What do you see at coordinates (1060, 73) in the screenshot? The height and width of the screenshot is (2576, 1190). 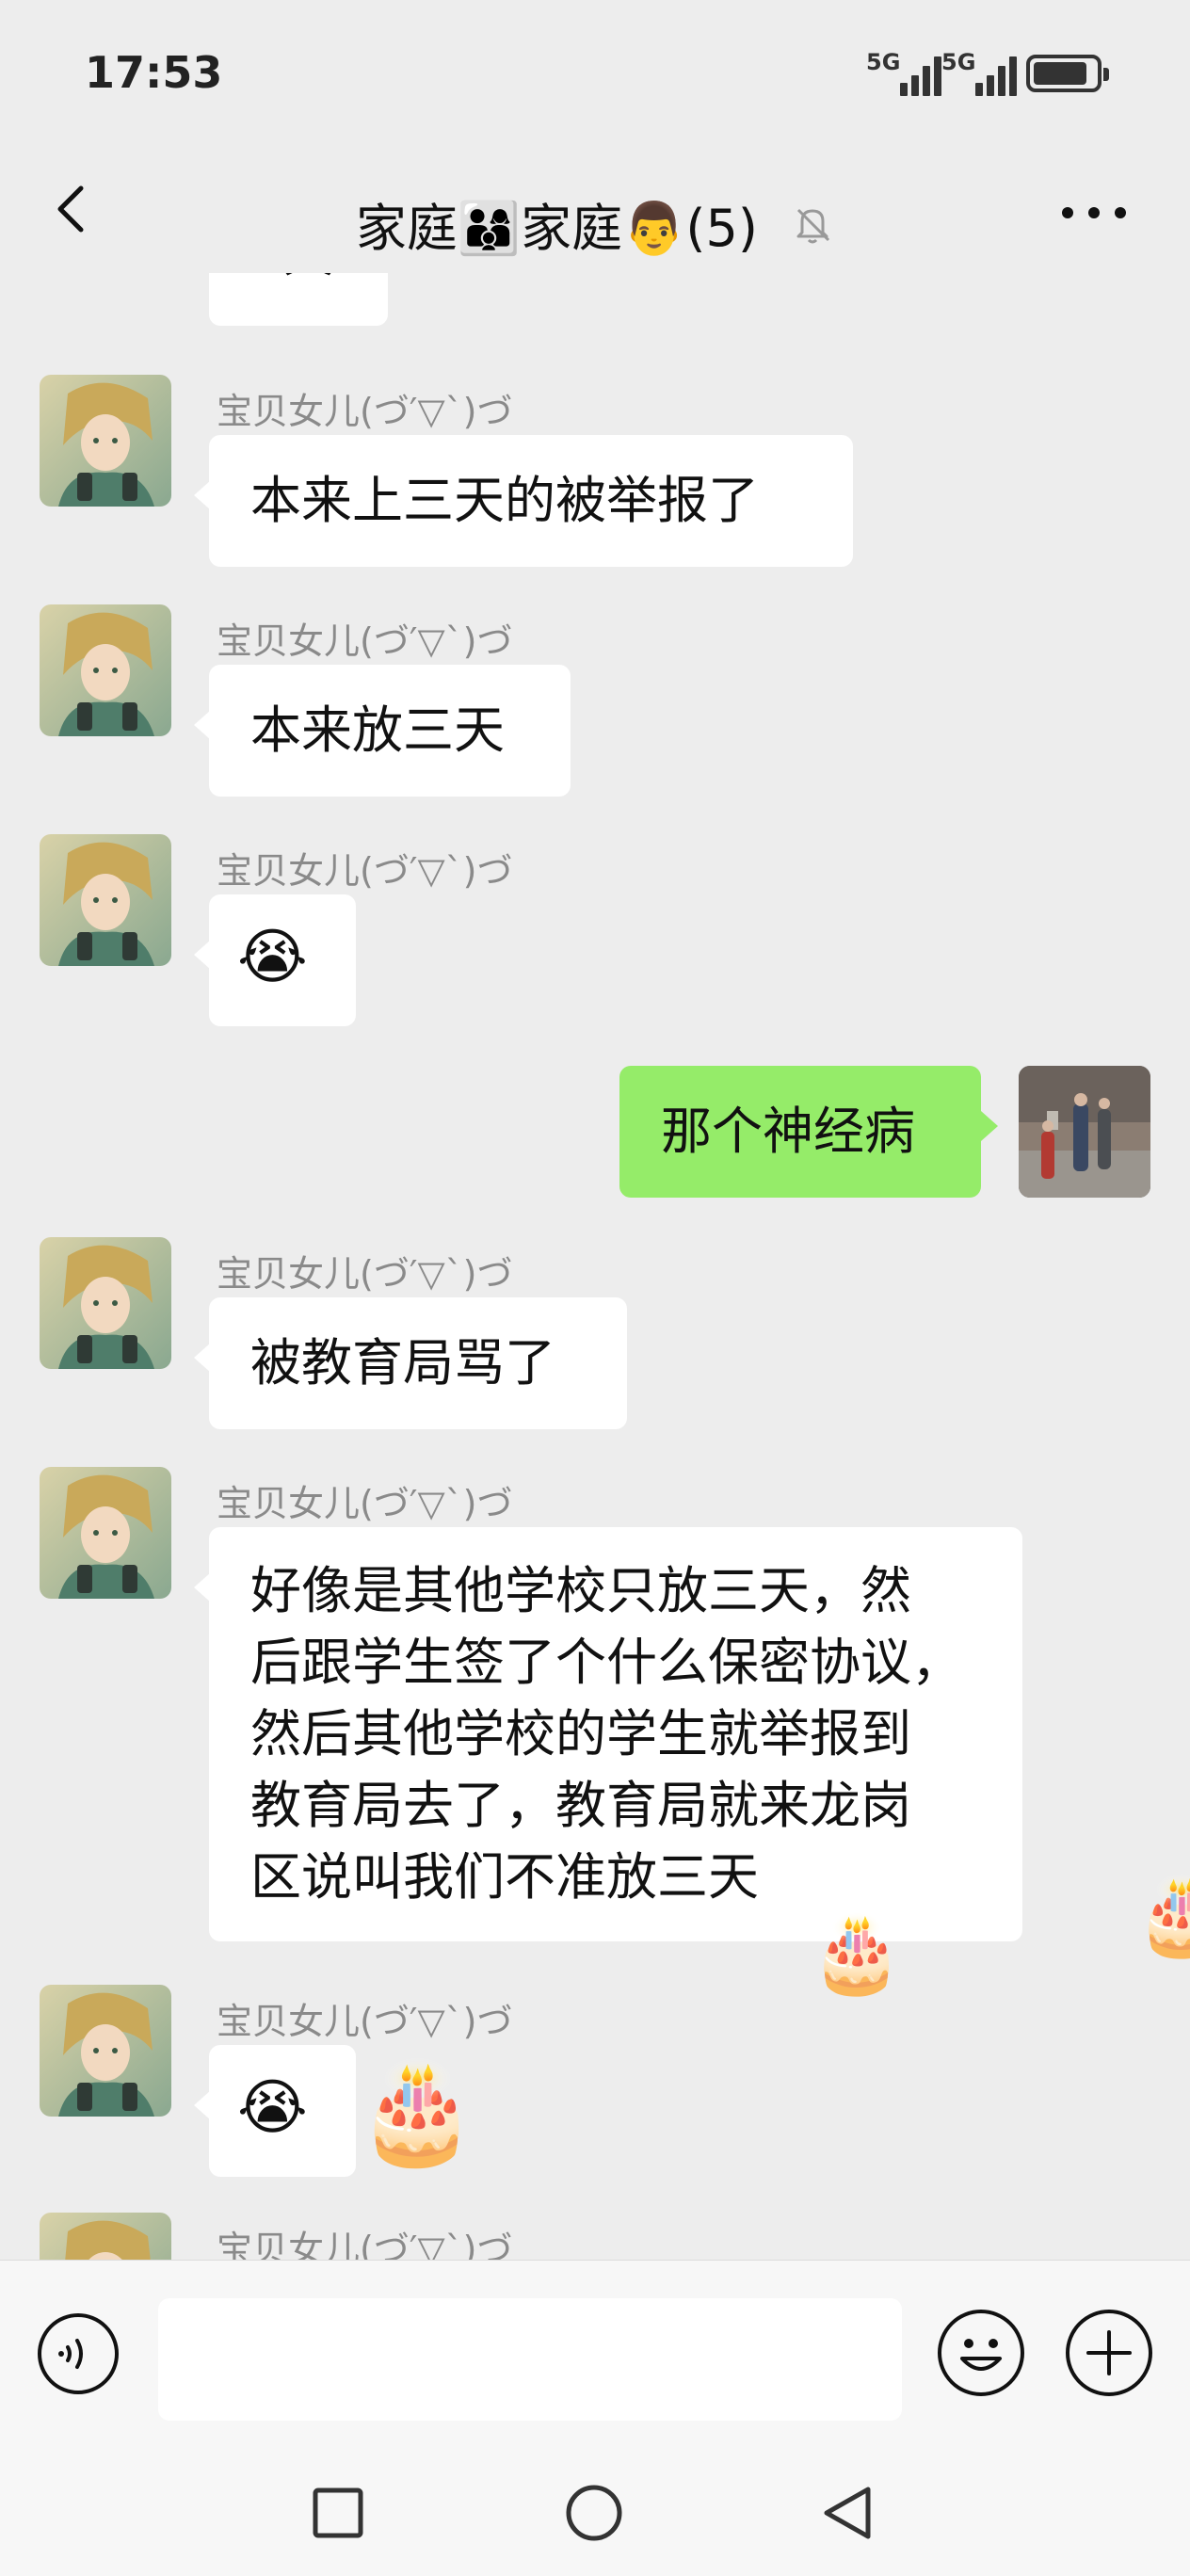 I see `battery-fill` at bounding box center [1060, 73].